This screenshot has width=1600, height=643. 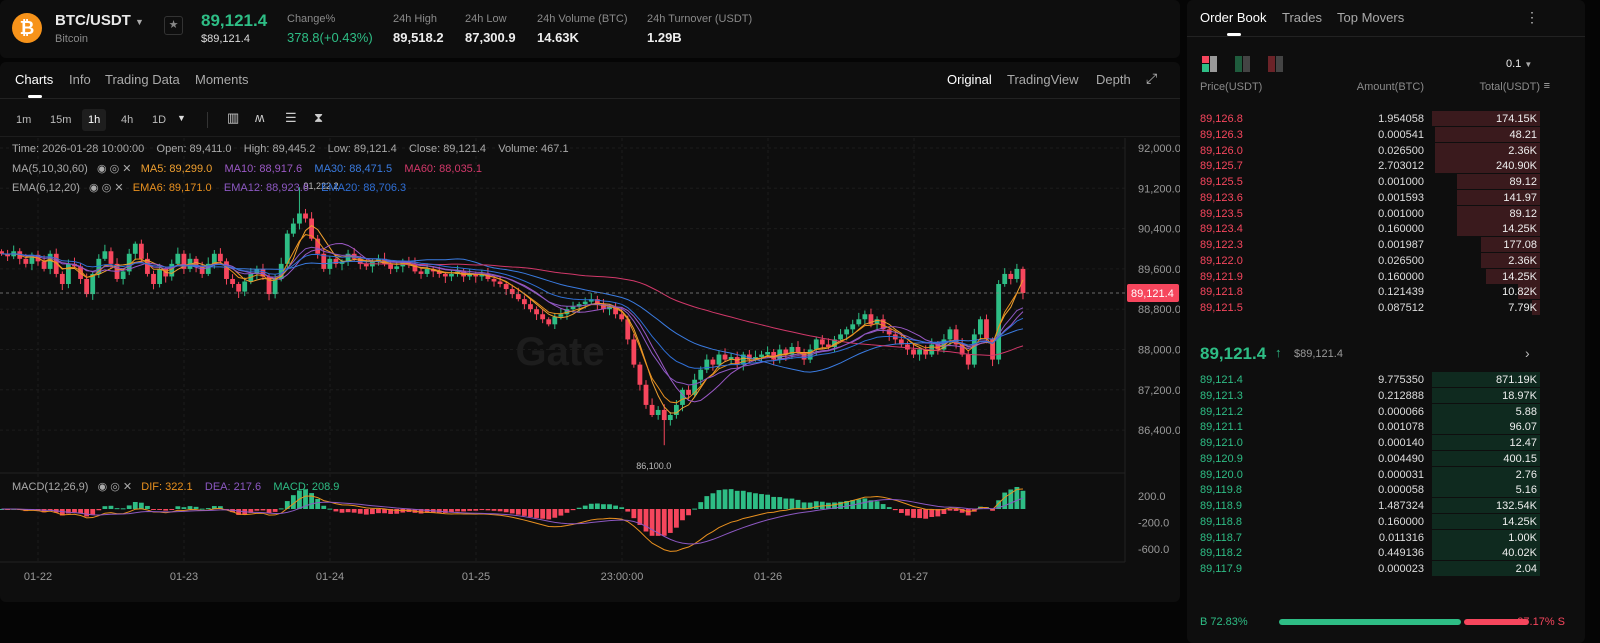 I want to click on sort-icon: ≡, so click(x=1547, y=86).